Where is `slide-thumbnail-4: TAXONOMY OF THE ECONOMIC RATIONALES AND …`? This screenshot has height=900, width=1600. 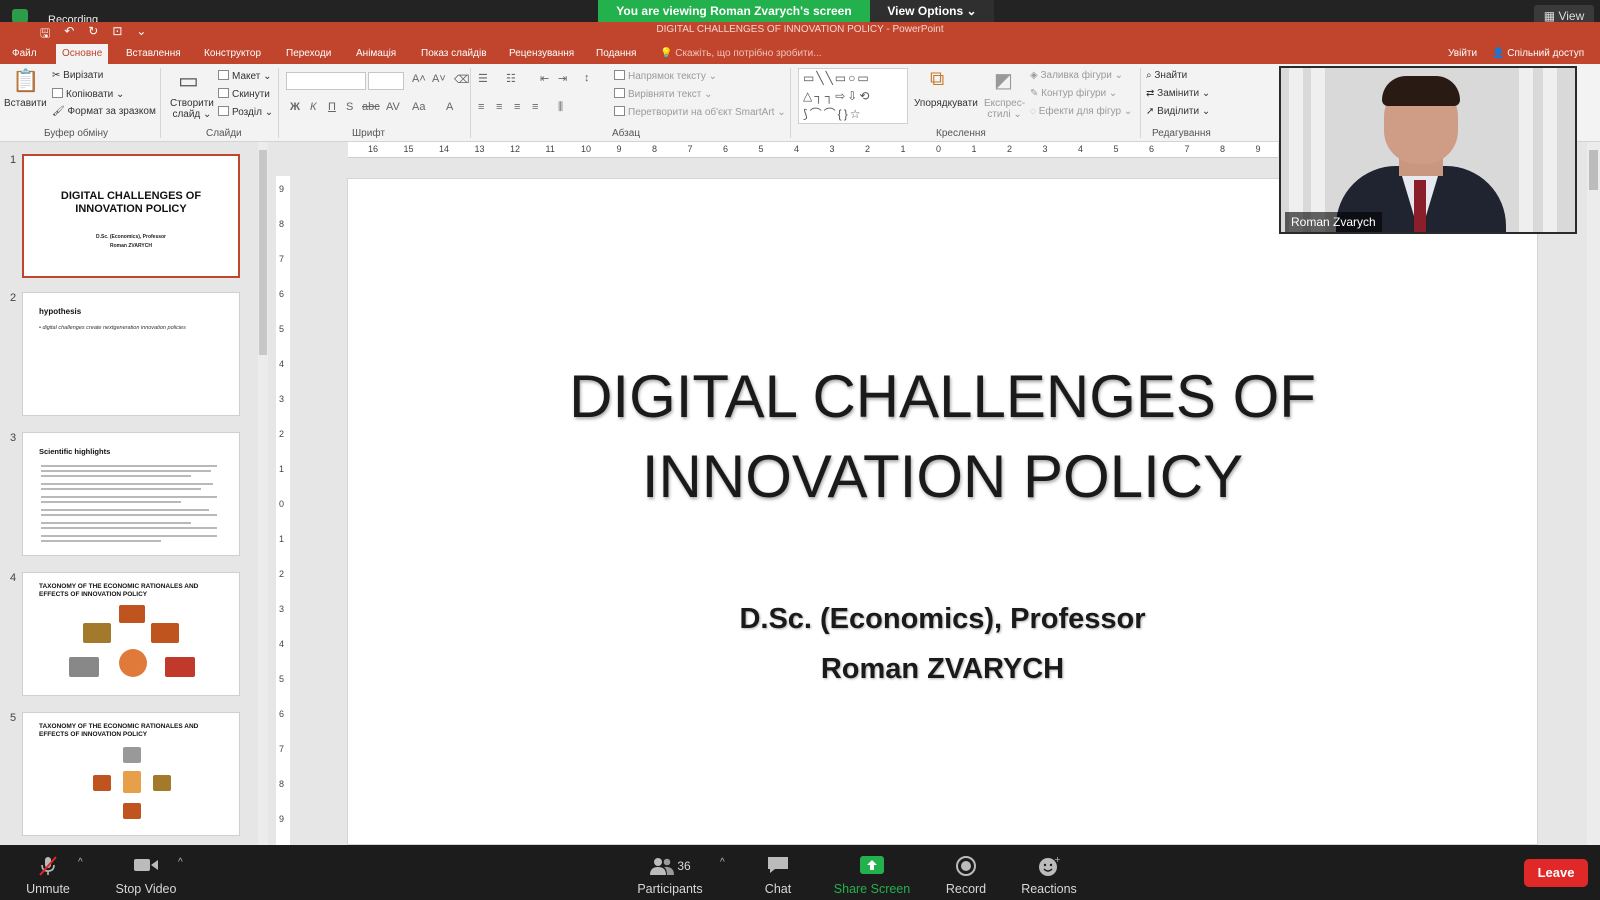 slide-thumbnail-4: TAXONOMY OF THE ECONOMIC RATIONALES AND … is located at coordinates (131, 634).